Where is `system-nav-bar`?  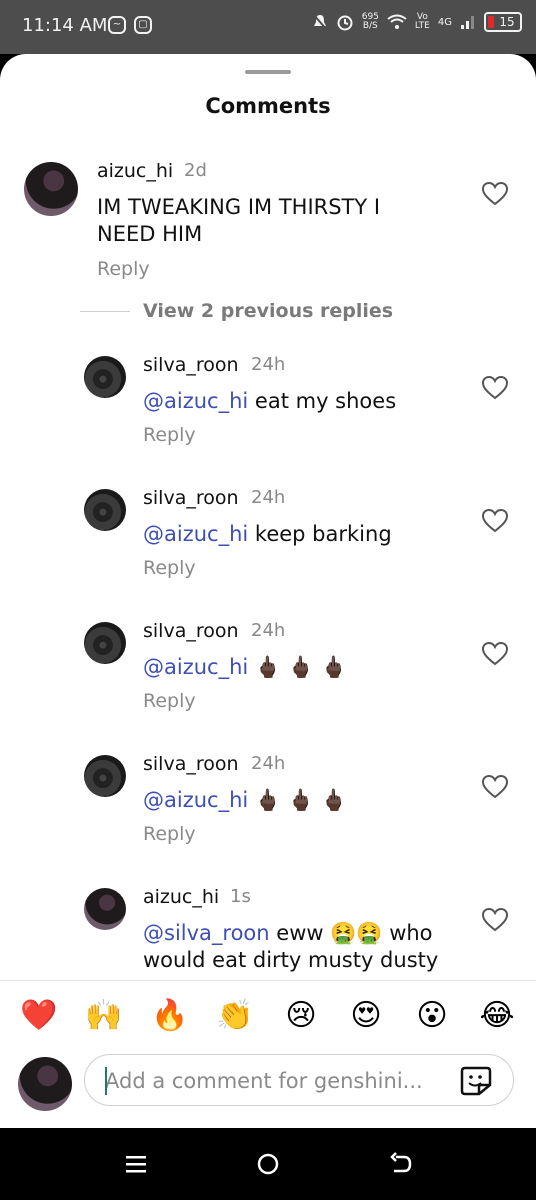 system-nav-bar is located at coordinates (268, 1164).